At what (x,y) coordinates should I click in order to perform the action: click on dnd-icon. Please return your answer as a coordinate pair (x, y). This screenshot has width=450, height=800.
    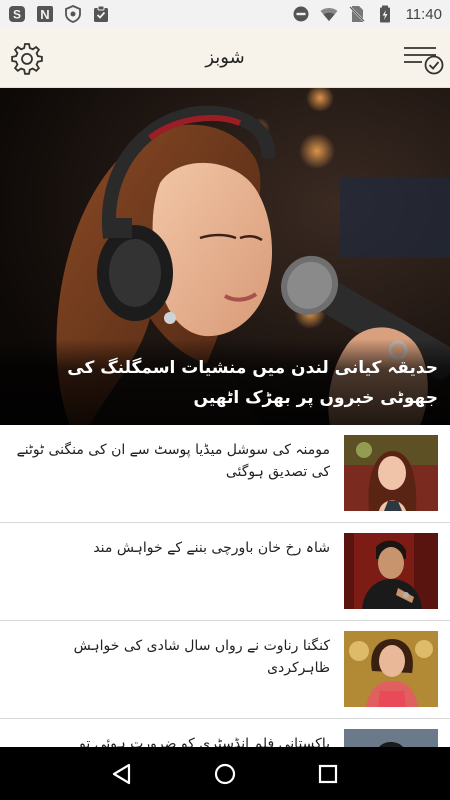
    Looking at the image, I should click on (301, 14).